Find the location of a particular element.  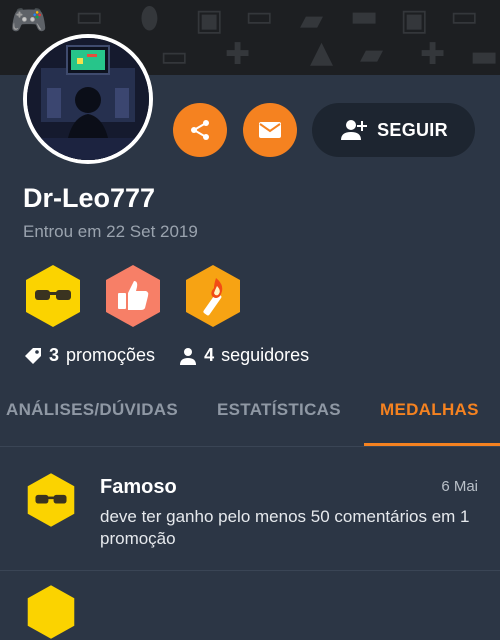

medal-date: 6 Mai is located at coordinates (459, 486).